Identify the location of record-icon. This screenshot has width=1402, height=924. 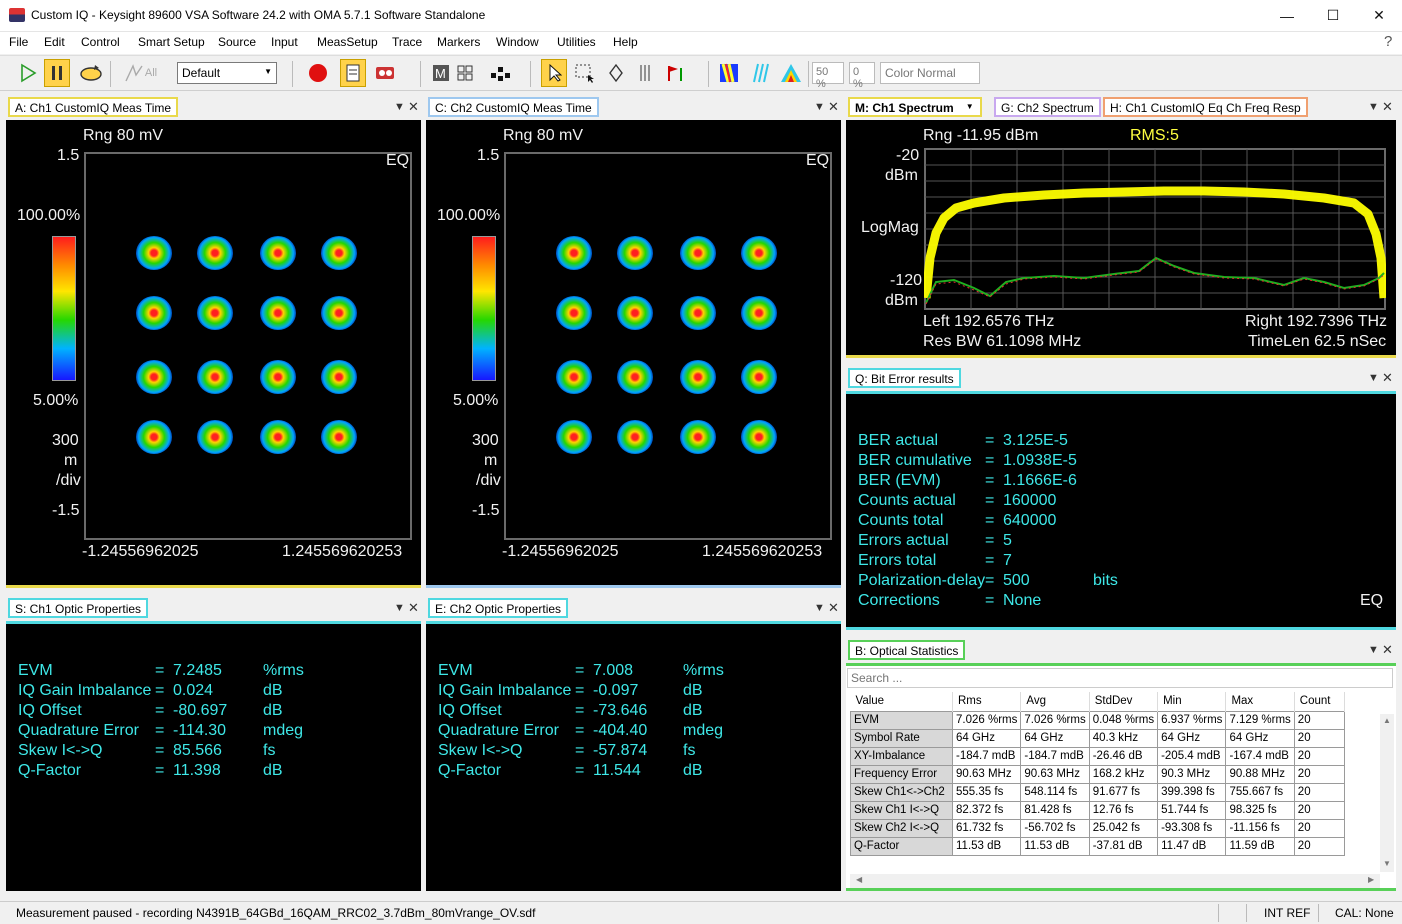
(318, 73).